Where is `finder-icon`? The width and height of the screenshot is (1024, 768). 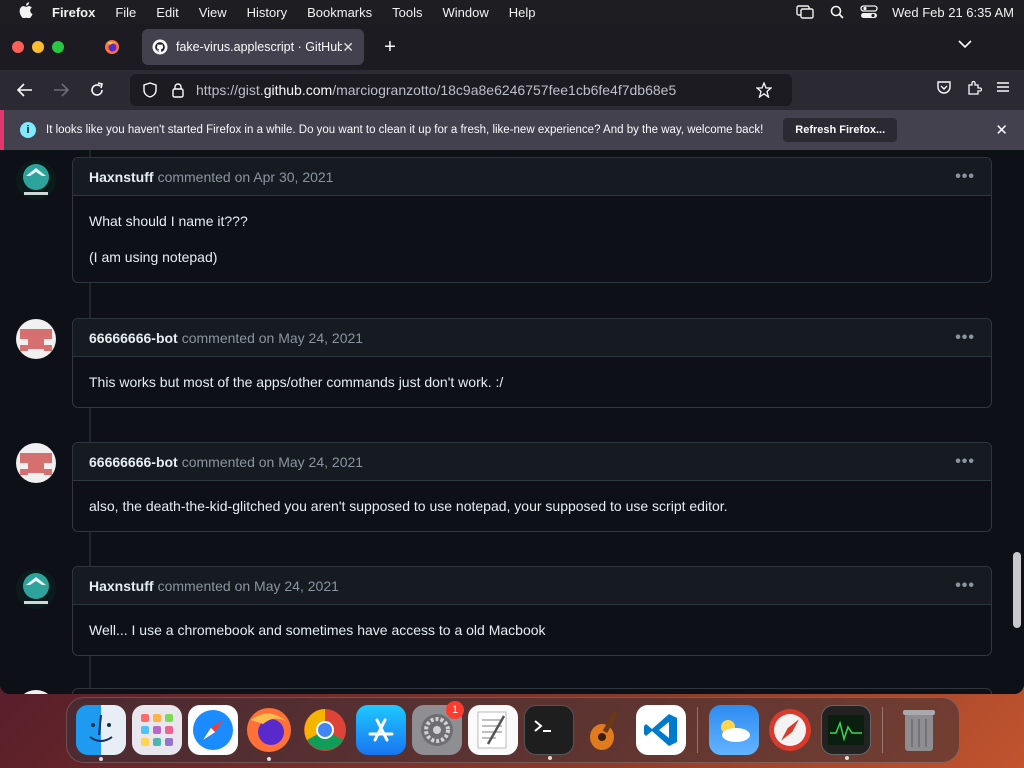 finder-icon is located at coordinates (101, 728).